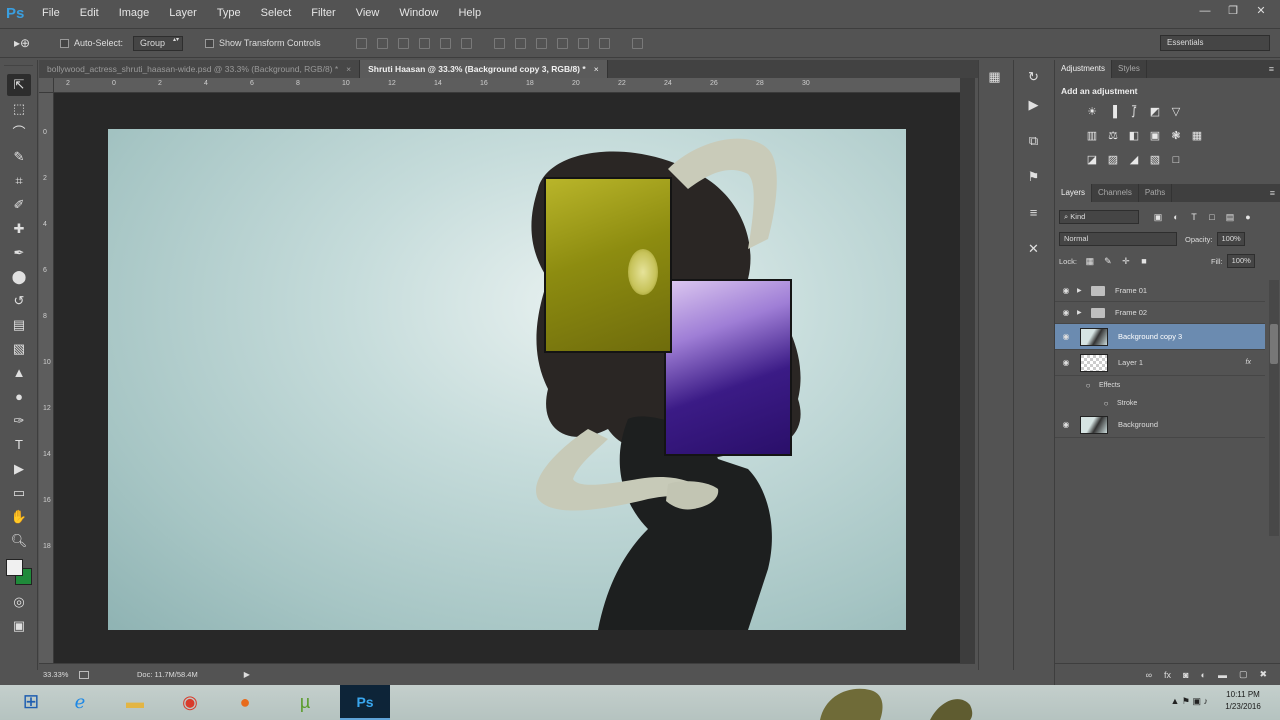 This screenshot has width=1280, height=720. Describe the element at coordinates (1158, 217) in the screenshot. I see `filter-pixel-icon: ▣` at that location.